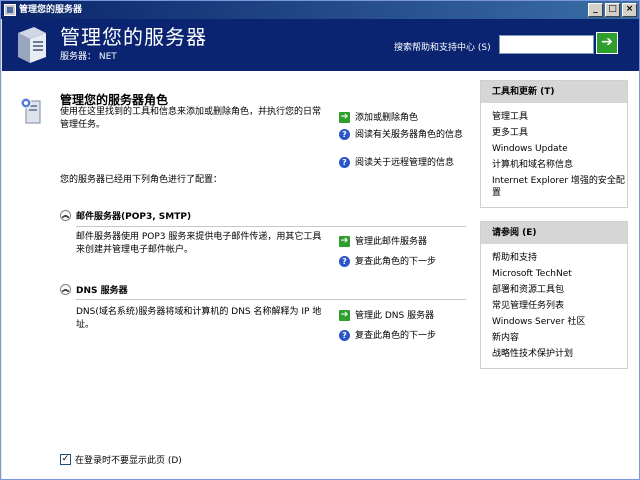 This screenshot has height=480, width=640. Describe the element at coordinates (320, 45) in the screenshot. I see `header-banner: 管理您的服务器 服务器： NET 搜索帮助和支持中心 (S) ➔` at that location.